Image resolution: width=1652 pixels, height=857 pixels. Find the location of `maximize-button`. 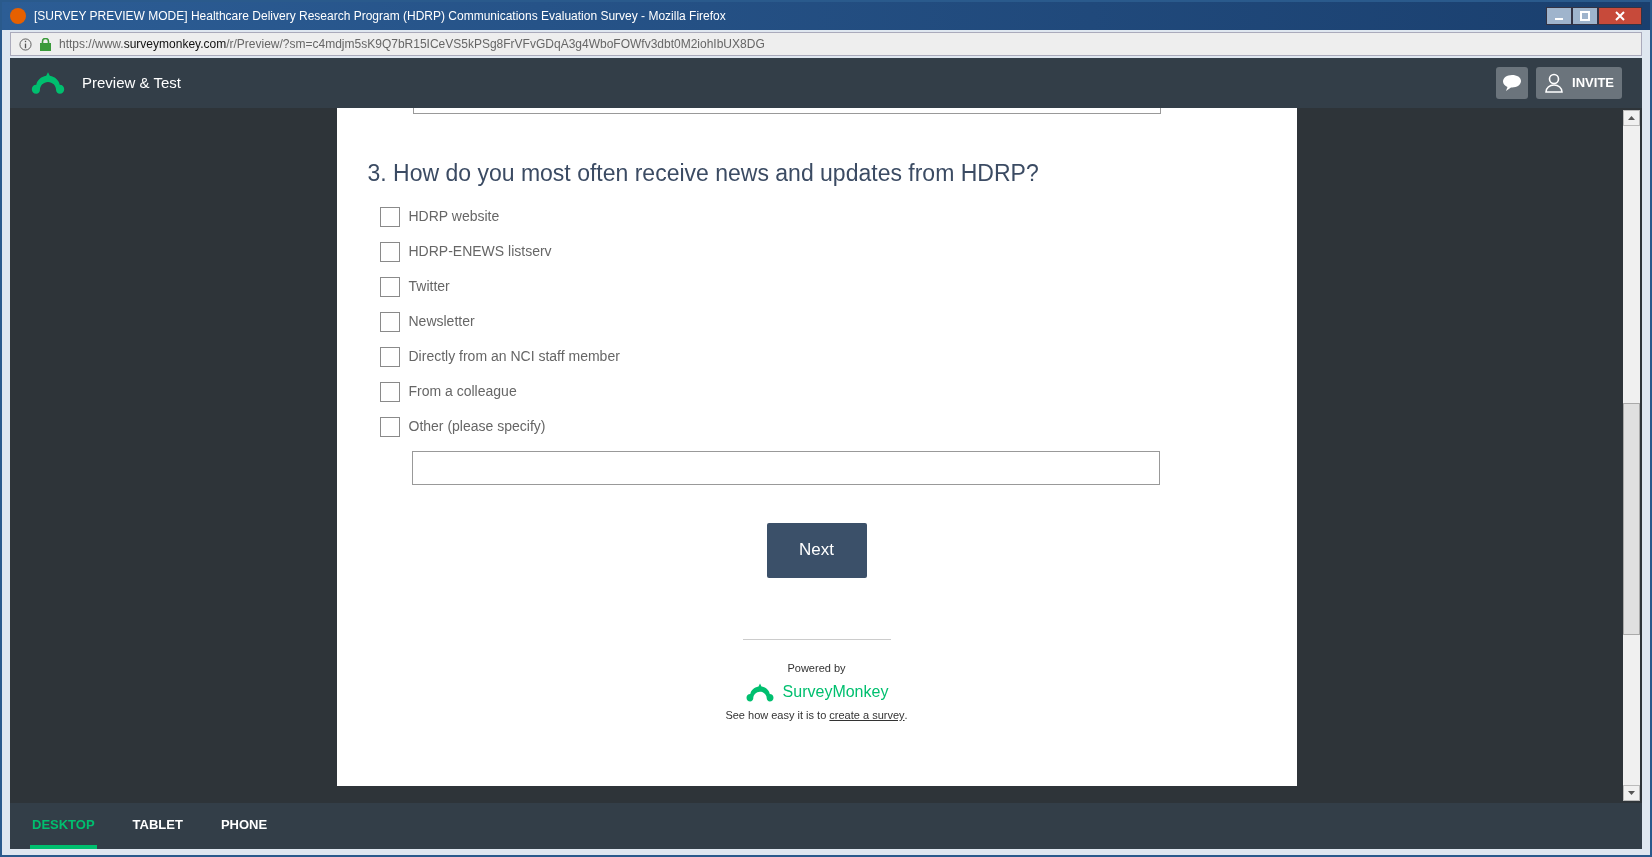

maximize-button is located at coordinates (1585, 16).